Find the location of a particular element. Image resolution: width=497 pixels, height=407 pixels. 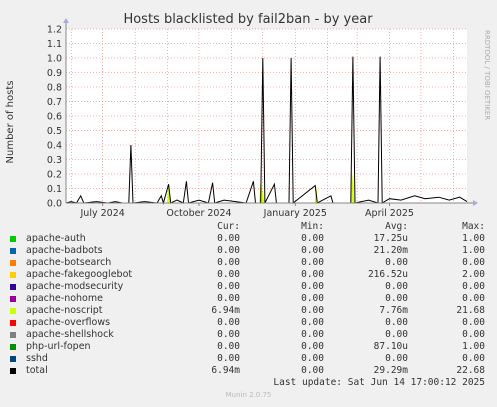

legend-avg: 216.52u is located at coordinates (387, 274).